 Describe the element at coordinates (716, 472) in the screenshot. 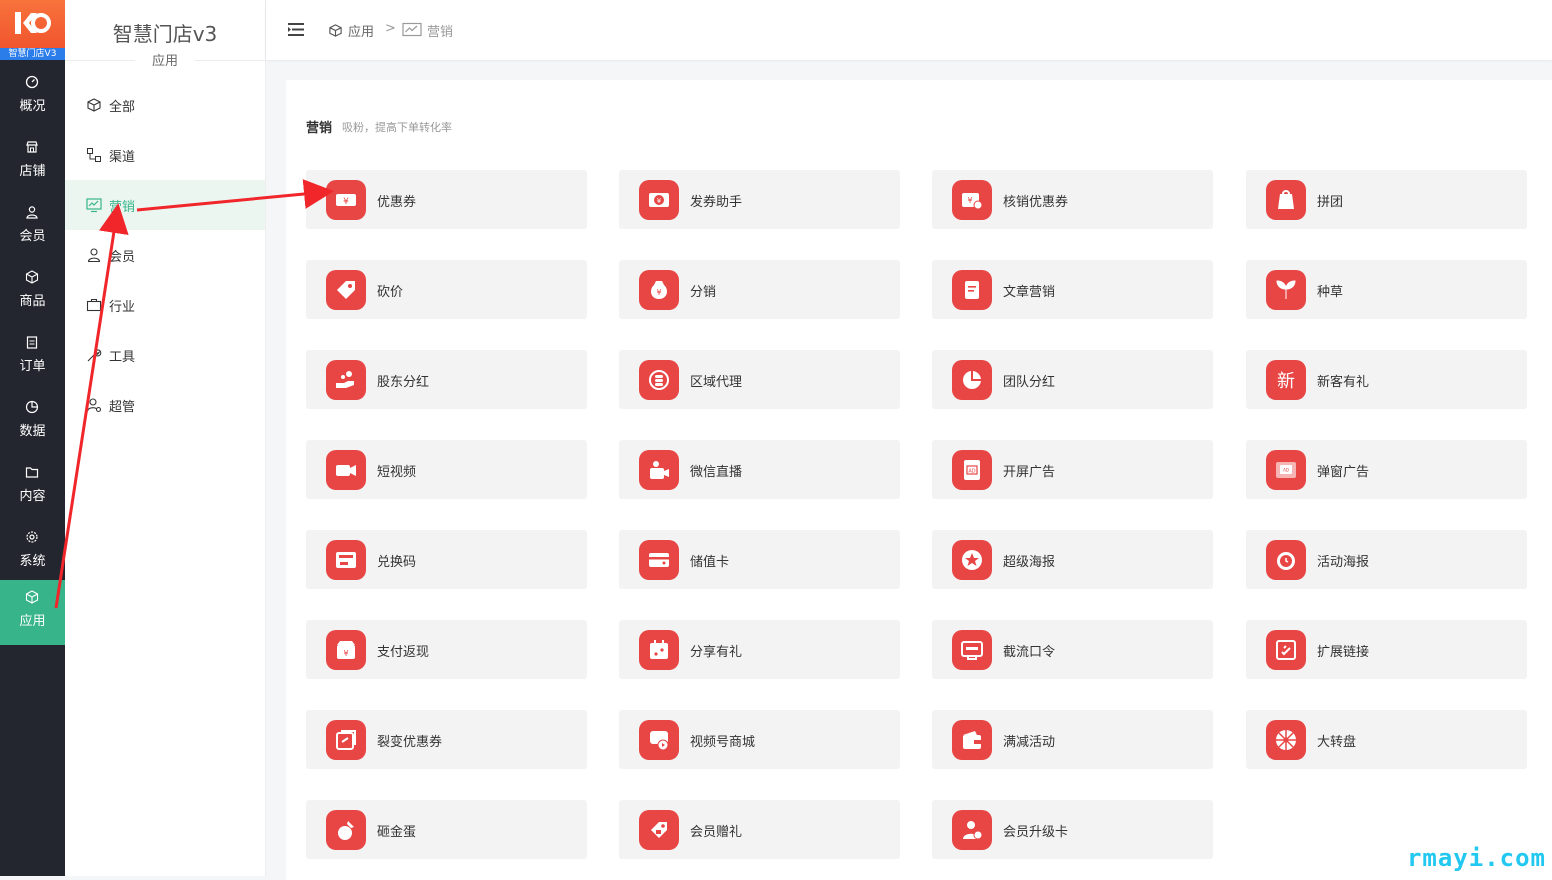

I see `app-card-label: 微信直播` at that location.